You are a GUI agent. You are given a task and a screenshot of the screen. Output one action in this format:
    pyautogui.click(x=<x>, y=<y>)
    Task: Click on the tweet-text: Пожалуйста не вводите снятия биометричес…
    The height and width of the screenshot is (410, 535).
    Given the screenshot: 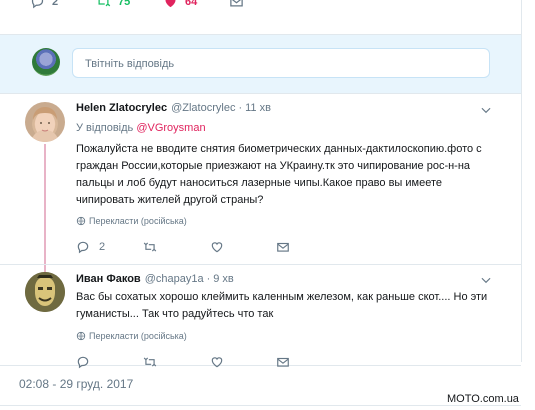 What is the action you would take?
    pyautogui.click(x=279, y=174)
    